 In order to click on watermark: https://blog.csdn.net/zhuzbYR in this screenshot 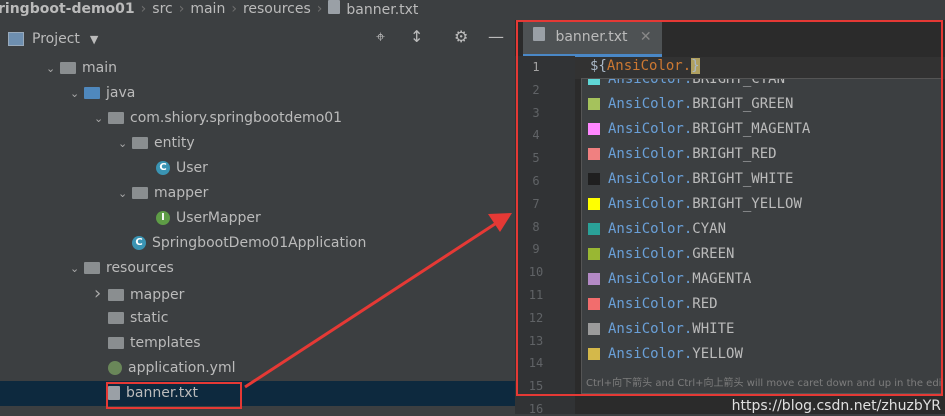, I will do `click(836, 406)`.